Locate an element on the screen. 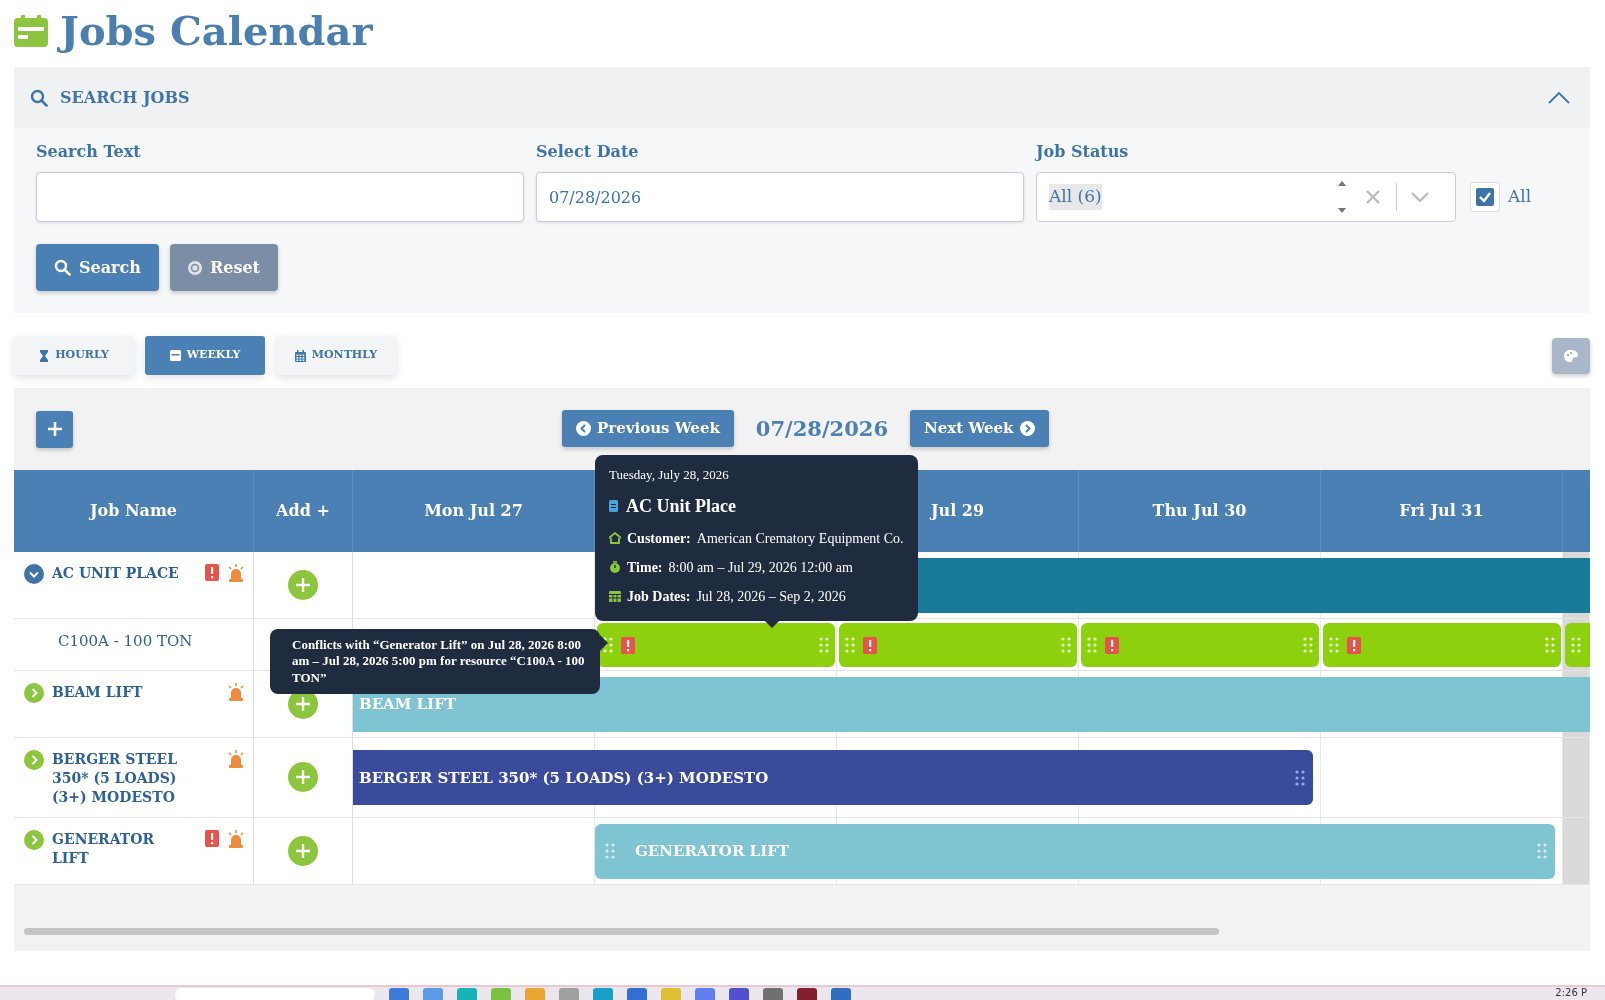  reset-button: Reset is located at coordinates (223, 267).